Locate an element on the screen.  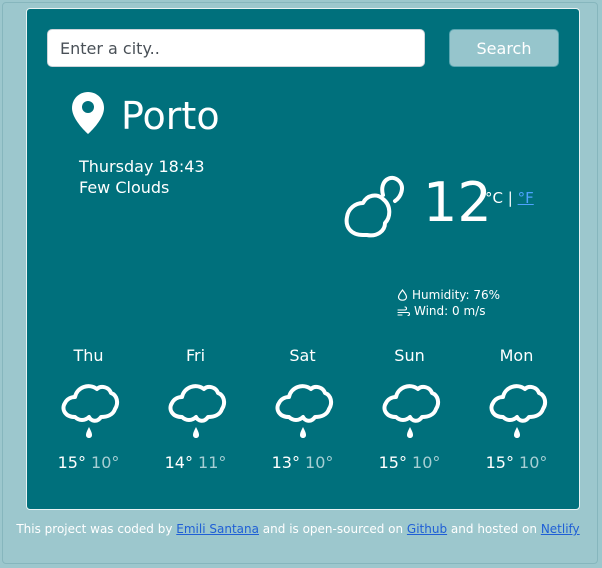
forecast-day-name: Fri is located at coordinates (195, 355).